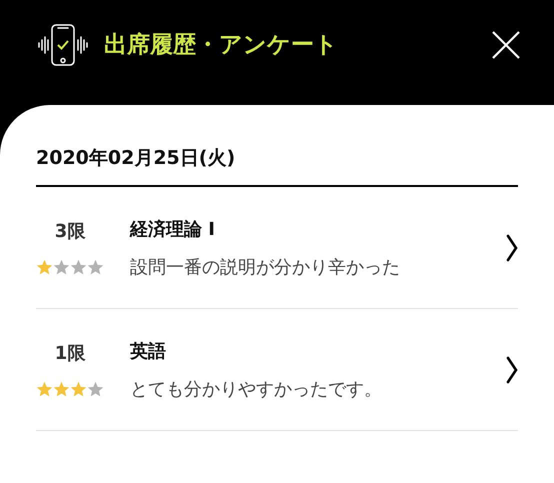 The height and width of the screenshot is (483, 554). Describe the element at coordinates (148, 351) in the screenshot. I see `course-name: 英語` at that location.